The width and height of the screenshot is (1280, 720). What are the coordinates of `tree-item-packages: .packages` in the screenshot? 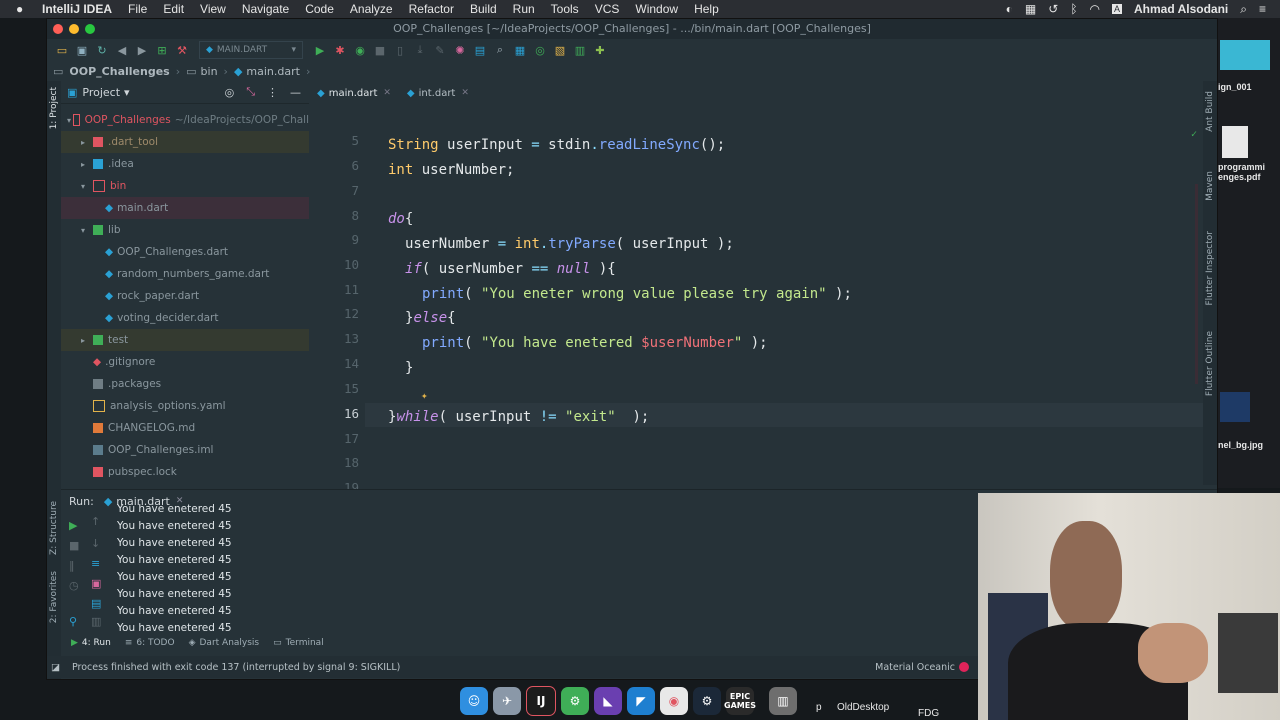 It's located at (185, 384).